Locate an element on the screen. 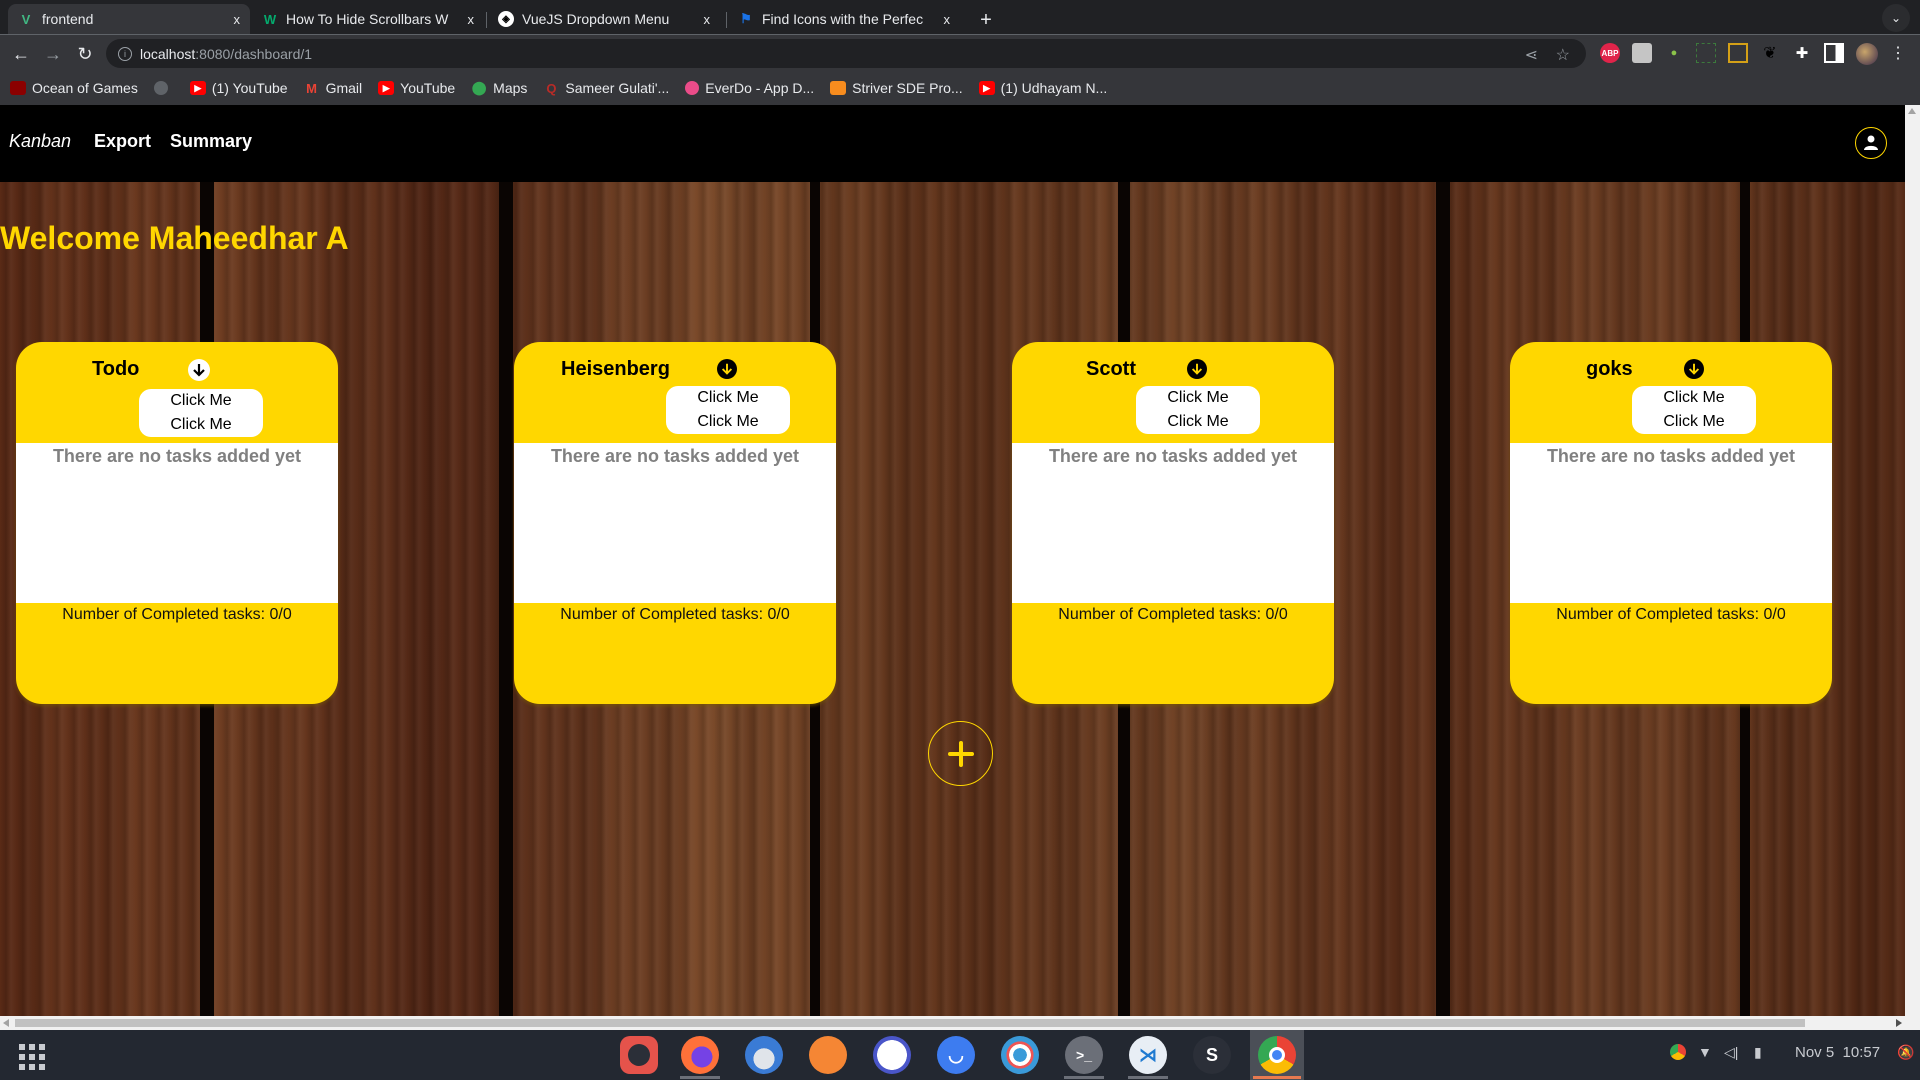 This screenshot has height=1080, width=1920. firefox-icon is located at coordinates (700, 1055).